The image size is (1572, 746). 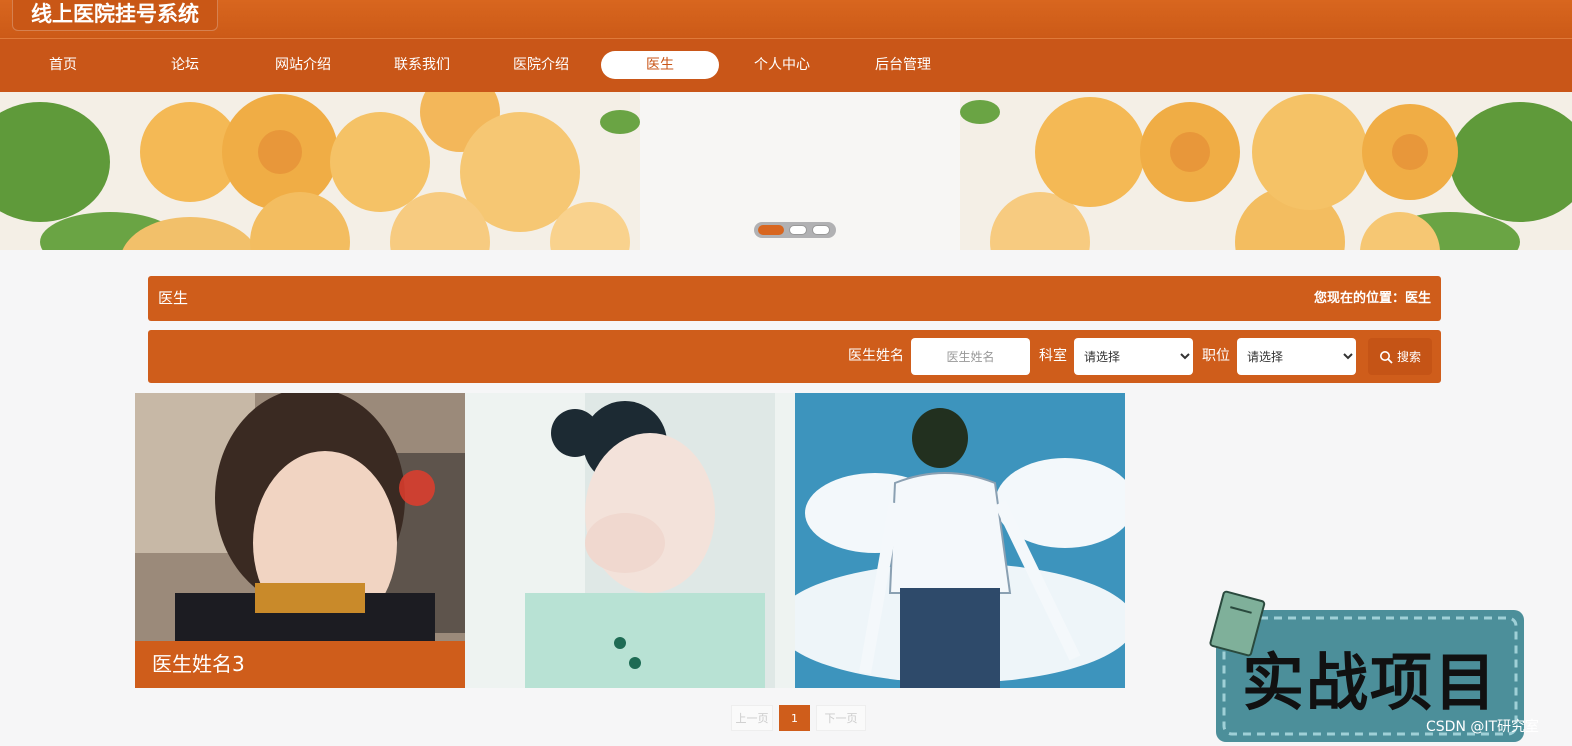 I want to click on roses-right-image, so click(x=1266, y=171).